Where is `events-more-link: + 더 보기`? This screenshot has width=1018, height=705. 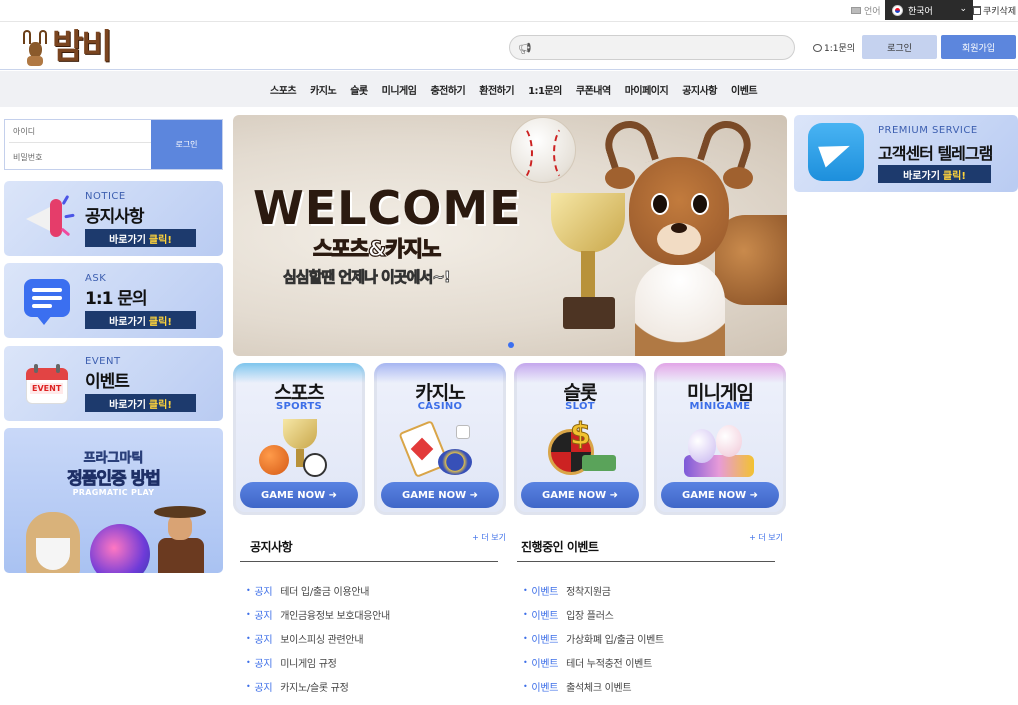 events-more-link: + 더 보기 is located at coordinates (766, 537).